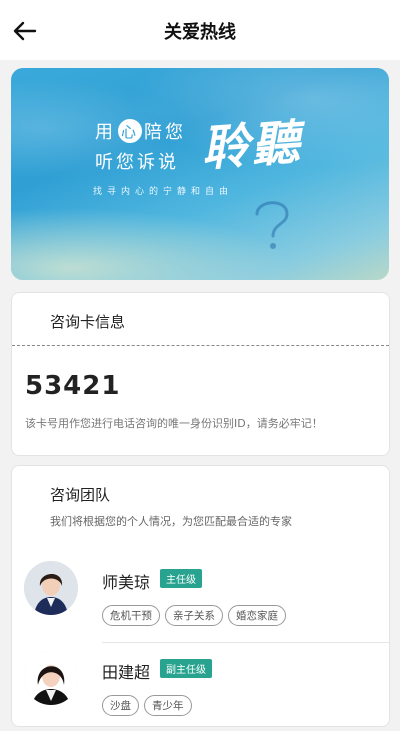 The width and height of the screenshot is (400, 731). Describe the element at coordinates (174, 423) in the screenshot. I see `consult-card-note: 该卡号用作您进行电话咨询的唯一身份识别ID，请务必牢记！` at that location.